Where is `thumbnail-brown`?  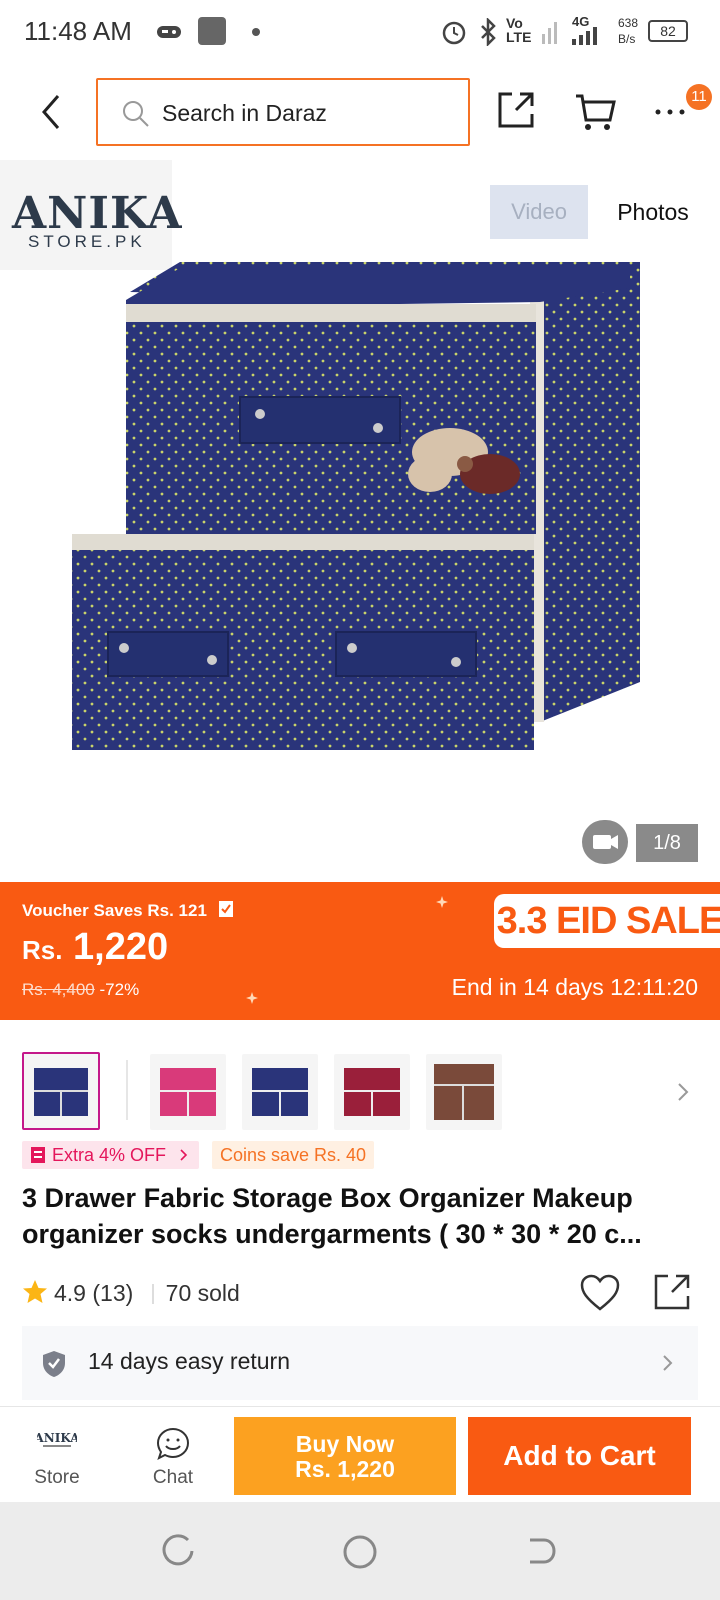 thumbnail-brown is located at coordinates (464, 1092).